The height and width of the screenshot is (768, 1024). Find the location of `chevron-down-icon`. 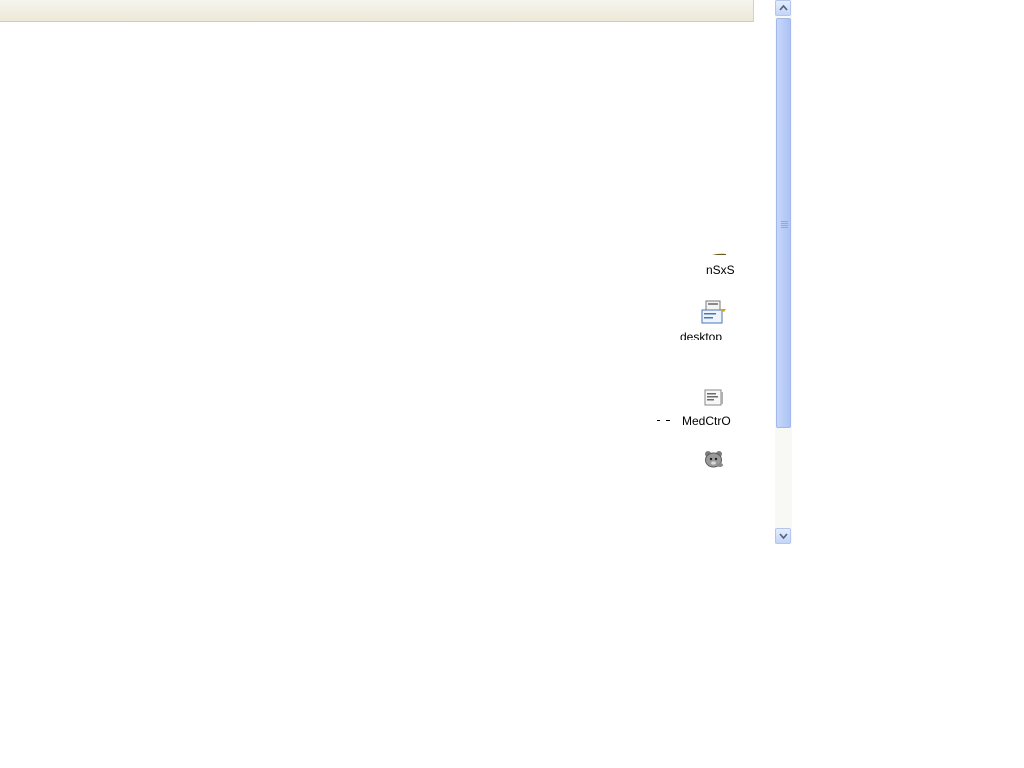

chevron-down-icon is located at coordinates (783, 536).